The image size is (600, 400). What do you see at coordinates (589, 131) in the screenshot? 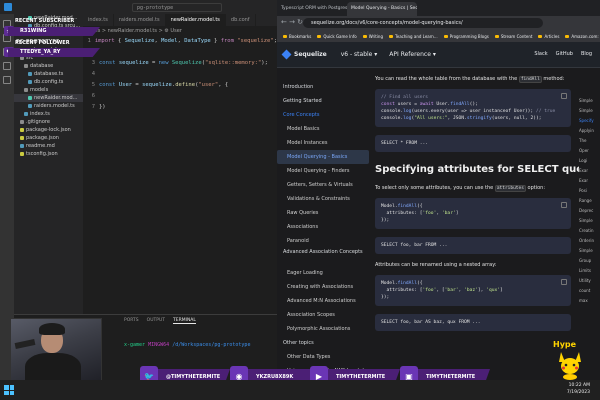
I see `toc-item: Applyin` at bounding box center [589, 131].